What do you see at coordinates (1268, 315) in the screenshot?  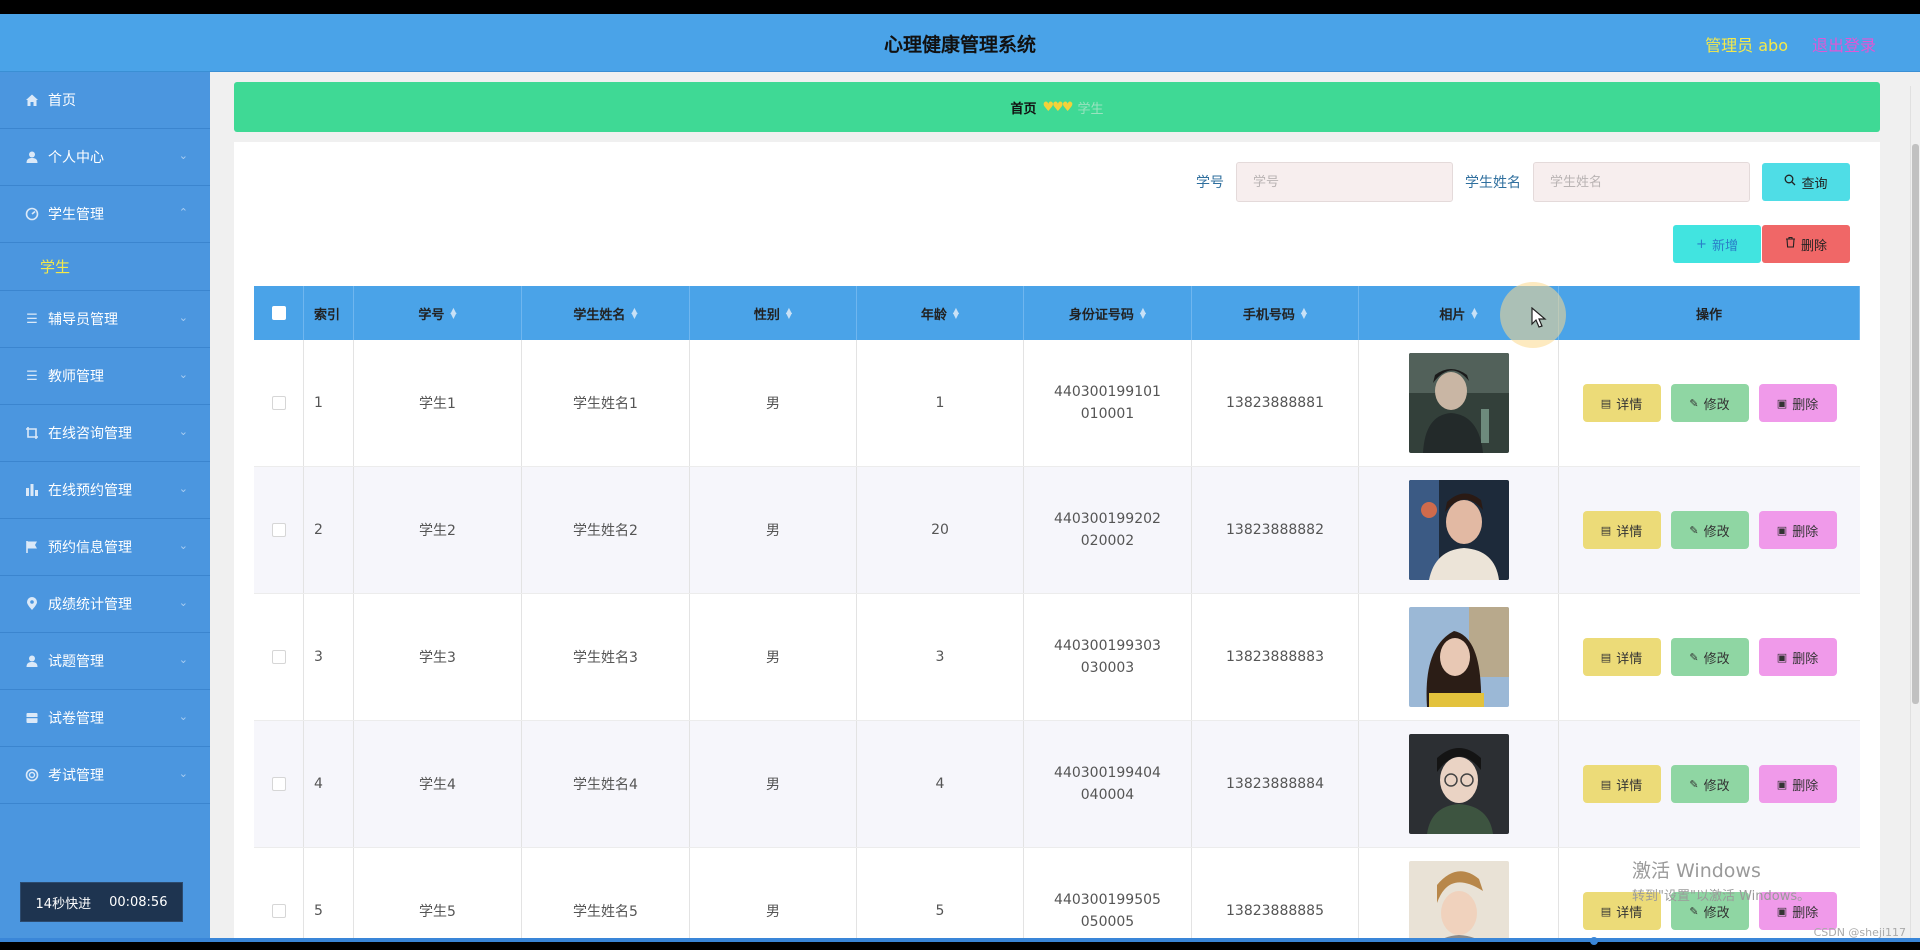 I see `col-phone-label: 手机号码` at bounding box center [1268, 315].